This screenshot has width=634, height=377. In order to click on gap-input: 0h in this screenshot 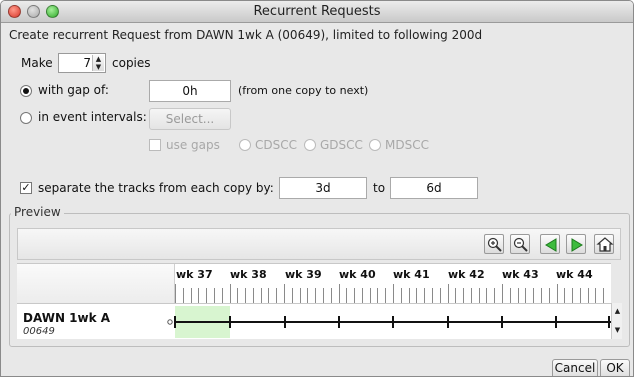, I will do `click(190, 91)`.